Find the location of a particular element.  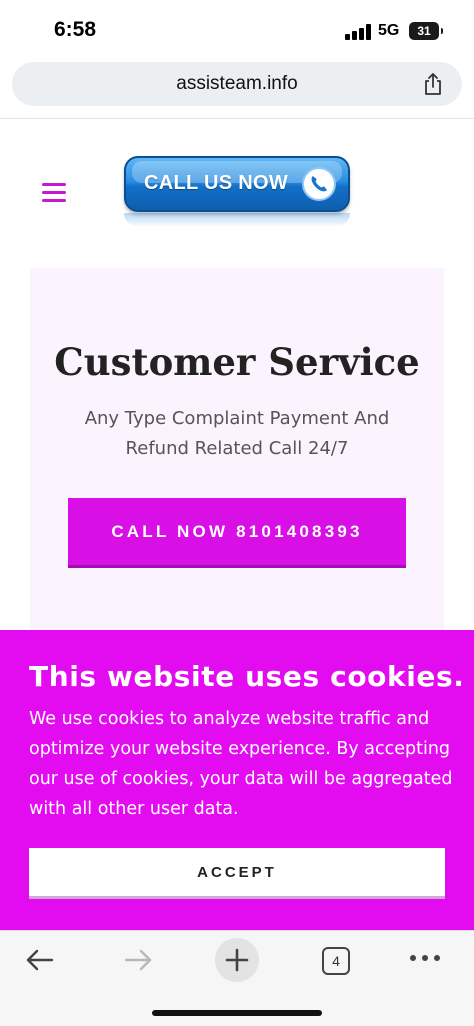

cookie-title: This website uses cookies. is located at coordinates (247, 676).